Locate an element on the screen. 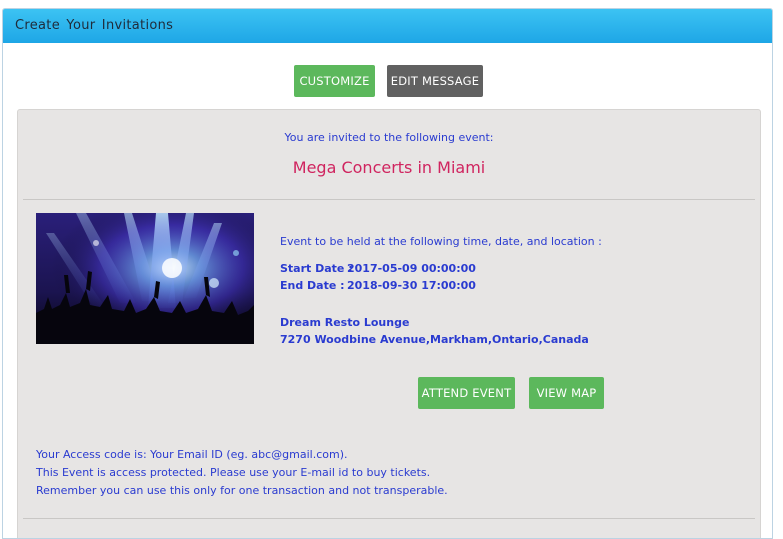 The width and height of the screenshot is (783, 539). panel-header: Create Your Invitations is located at coordinates (387, 26).